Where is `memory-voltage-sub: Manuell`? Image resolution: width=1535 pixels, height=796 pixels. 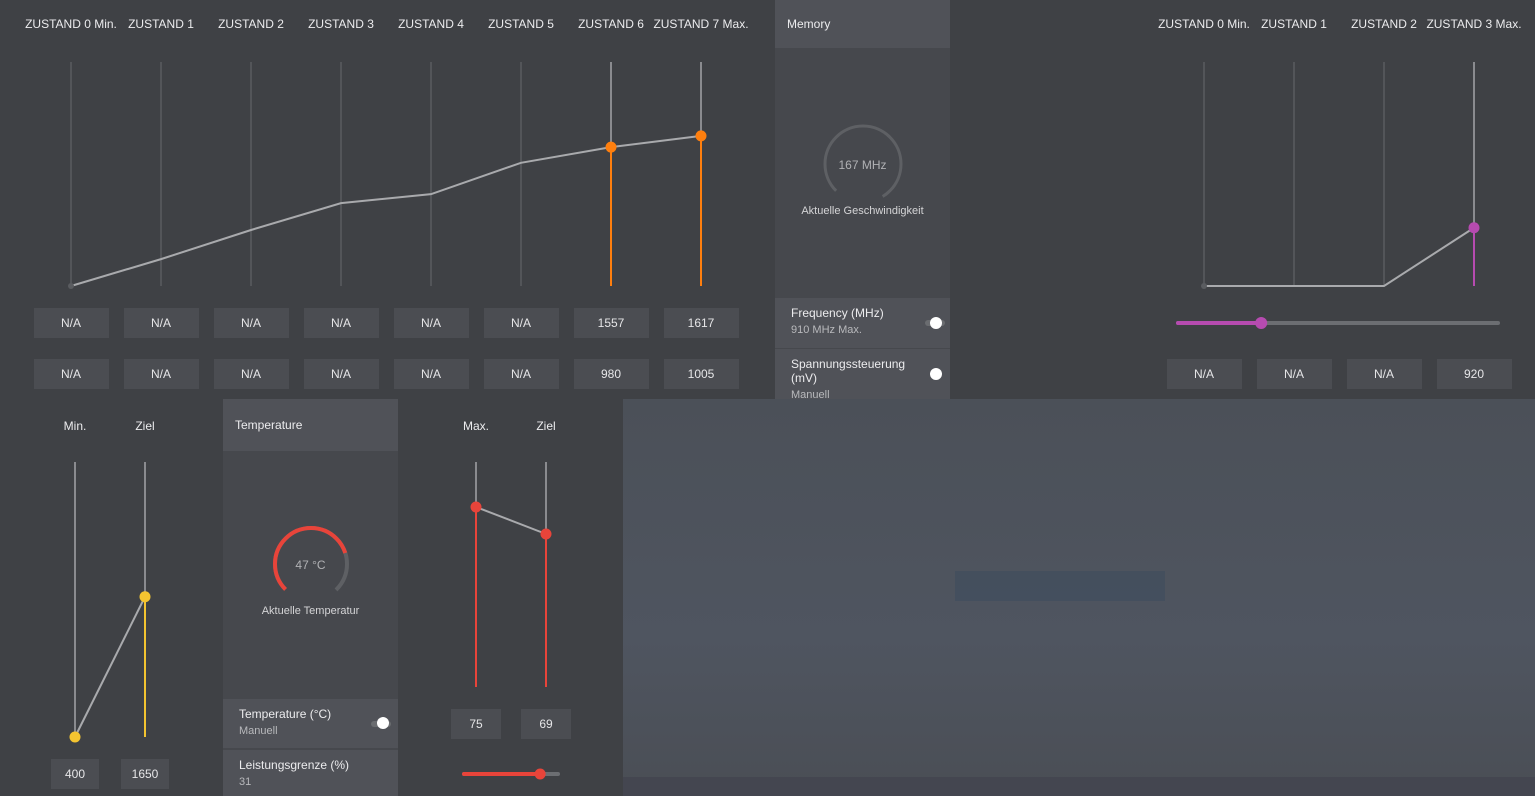 memory-voltage-sub: Manuell is located at coordinates (810, 395).